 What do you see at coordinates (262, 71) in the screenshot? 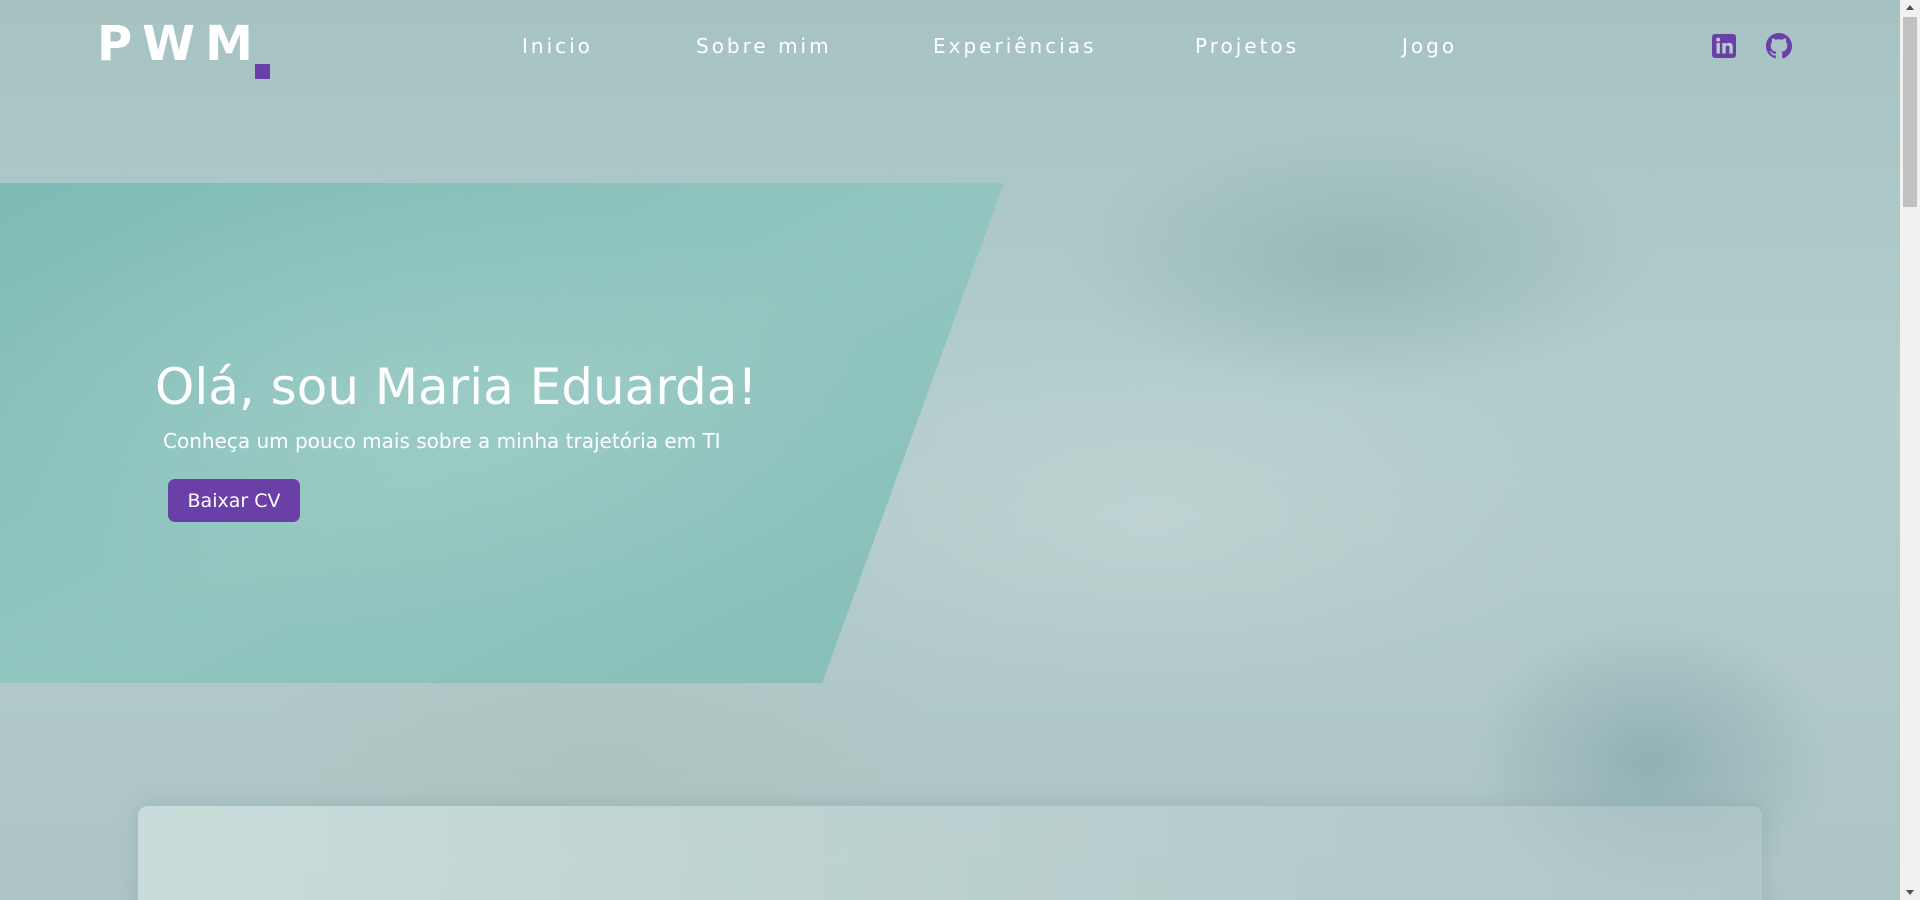
I see `logo-accent-square` at bounding box center [262, 71].